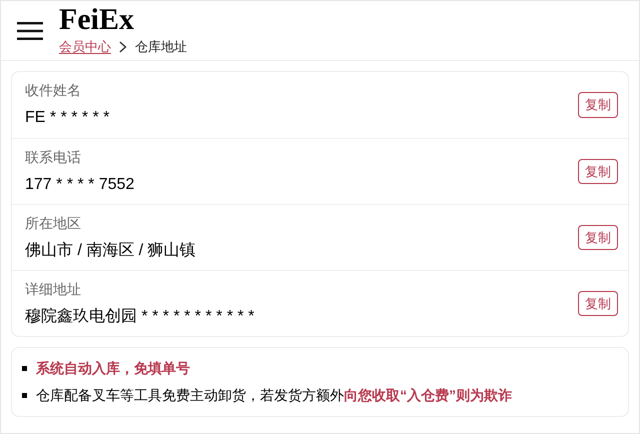 This screenshot has height=434, width=640. What do you see at coordinates (161, 47) in the screenshot?
I see `breadcrumb-current: 仓库地址` at bounding box center [161, 47].